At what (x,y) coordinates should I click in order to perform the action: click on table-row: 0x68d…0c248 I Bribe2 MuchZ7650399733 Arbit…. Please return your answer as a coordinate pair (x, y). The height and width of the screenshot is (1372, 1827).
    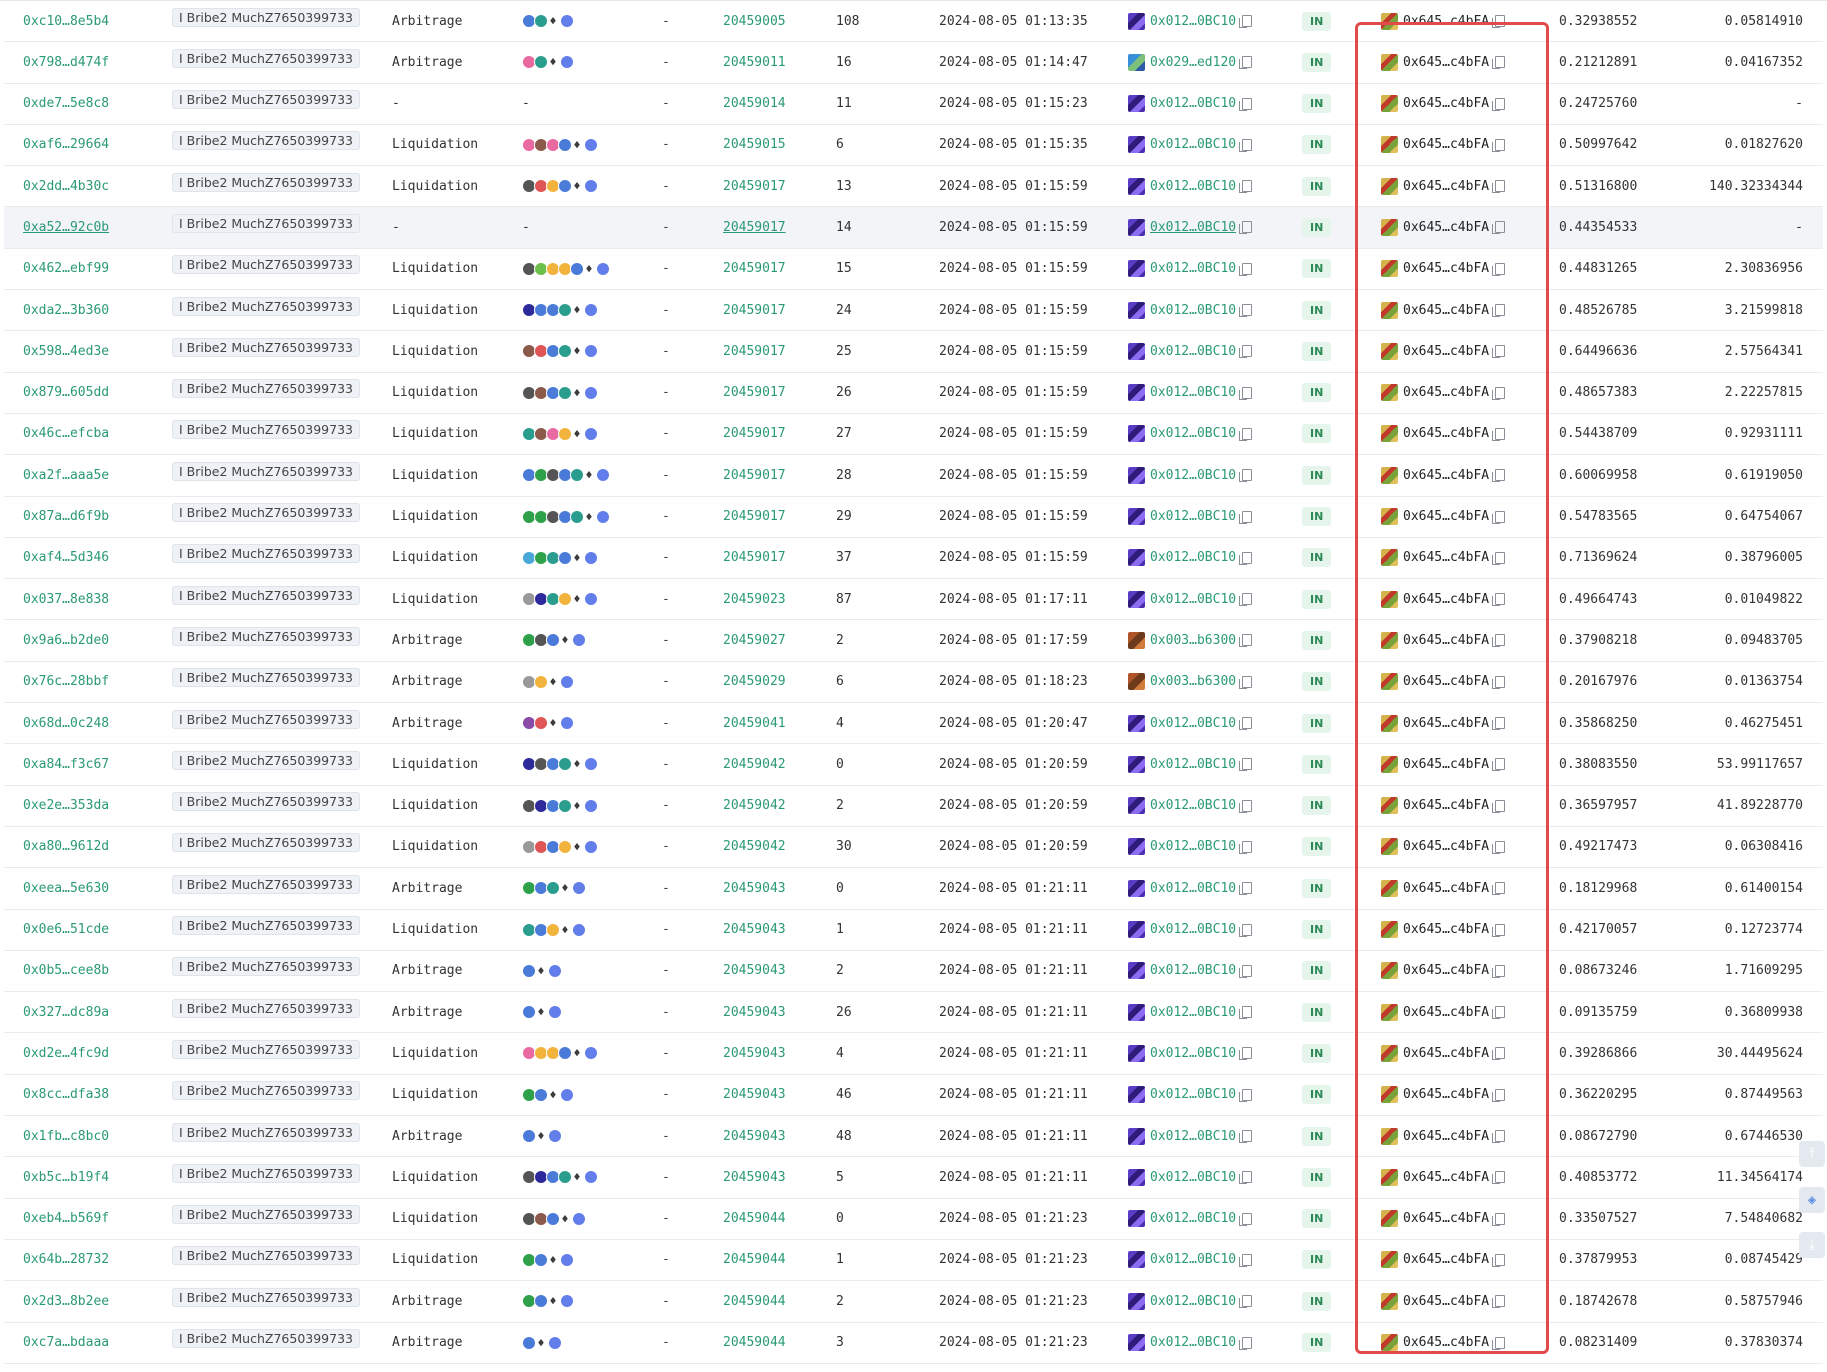
    Looking at the image, I should click on (913, 724).